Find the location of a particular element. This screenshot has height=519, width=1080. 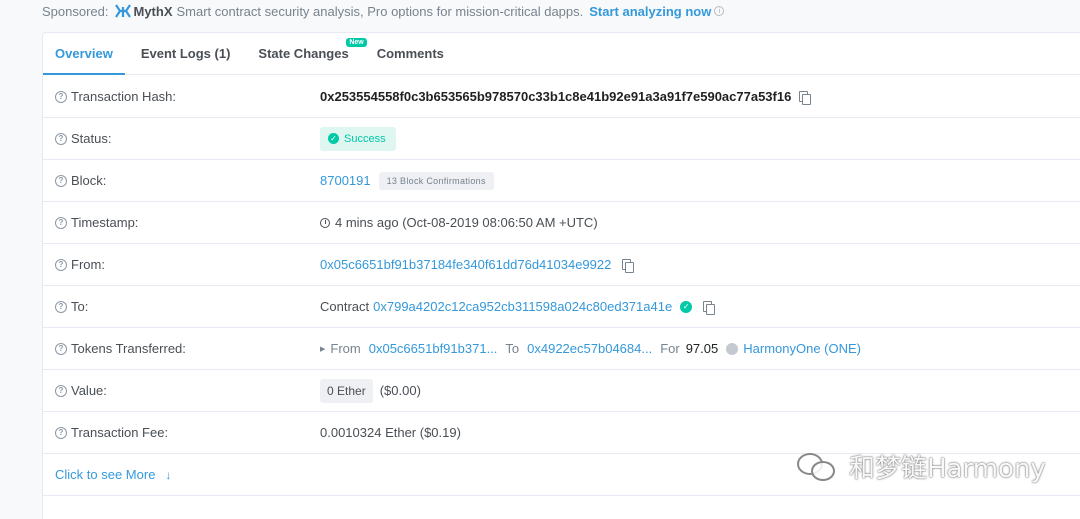

row-value: 0 Ether ($0.00) is located at coordinates (370, 390).